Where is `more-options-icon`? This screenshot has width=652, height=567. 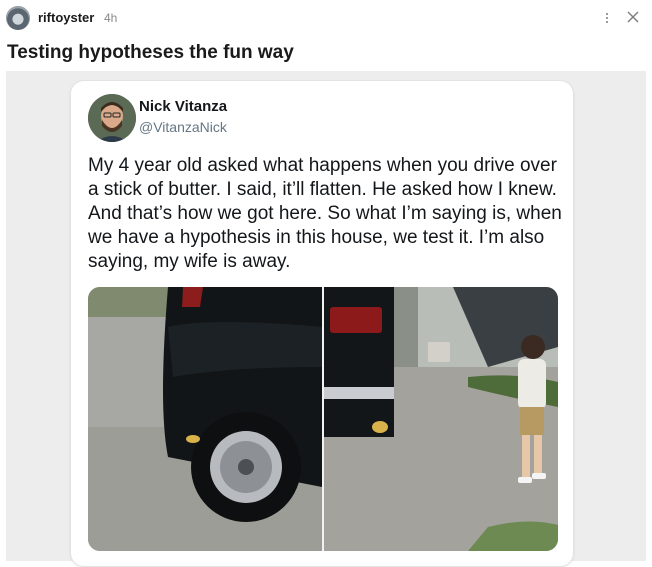
more-options-icon is located at coordinates (607, 18).